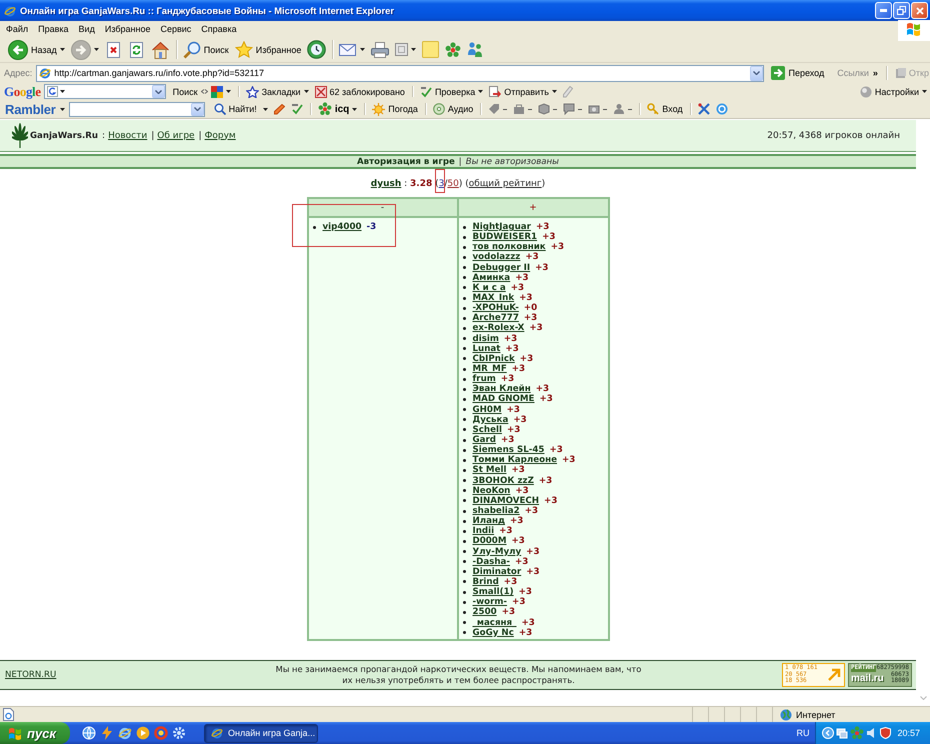 The width and height of the screenshot is (930, 744). I want to click on menu-item: Справка, so click(219, 29).